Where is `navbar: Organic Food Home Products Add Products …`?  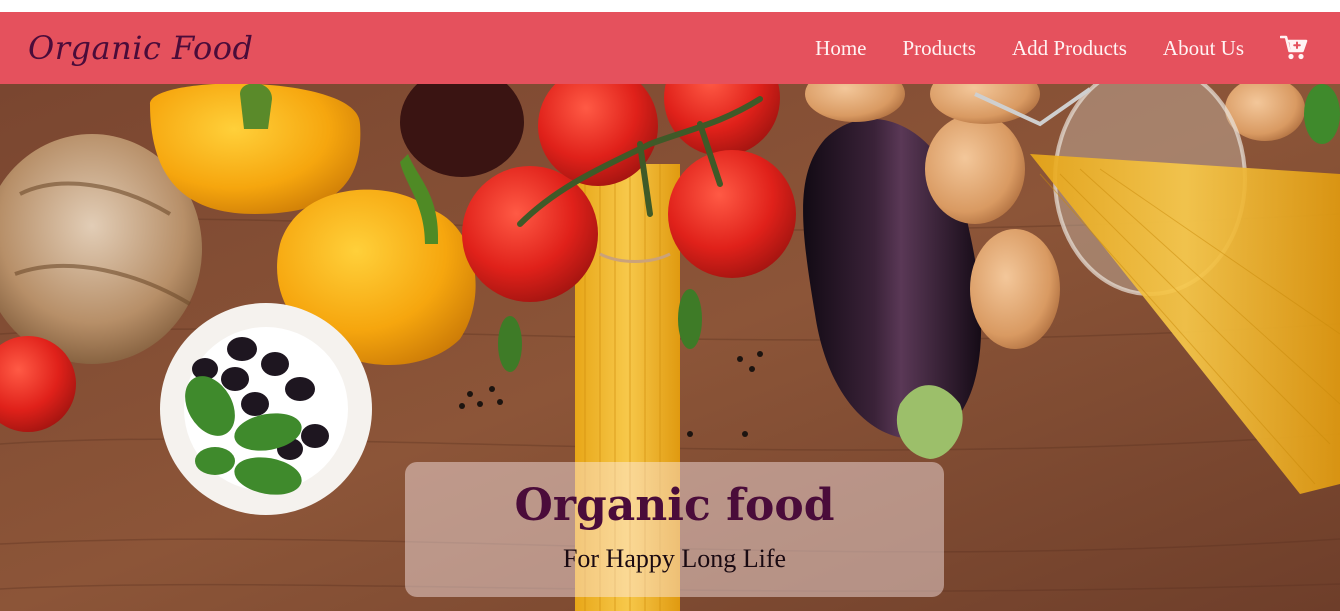
navbar: Organic Food Home Products Add Products … is located at coordinates (670, 48).